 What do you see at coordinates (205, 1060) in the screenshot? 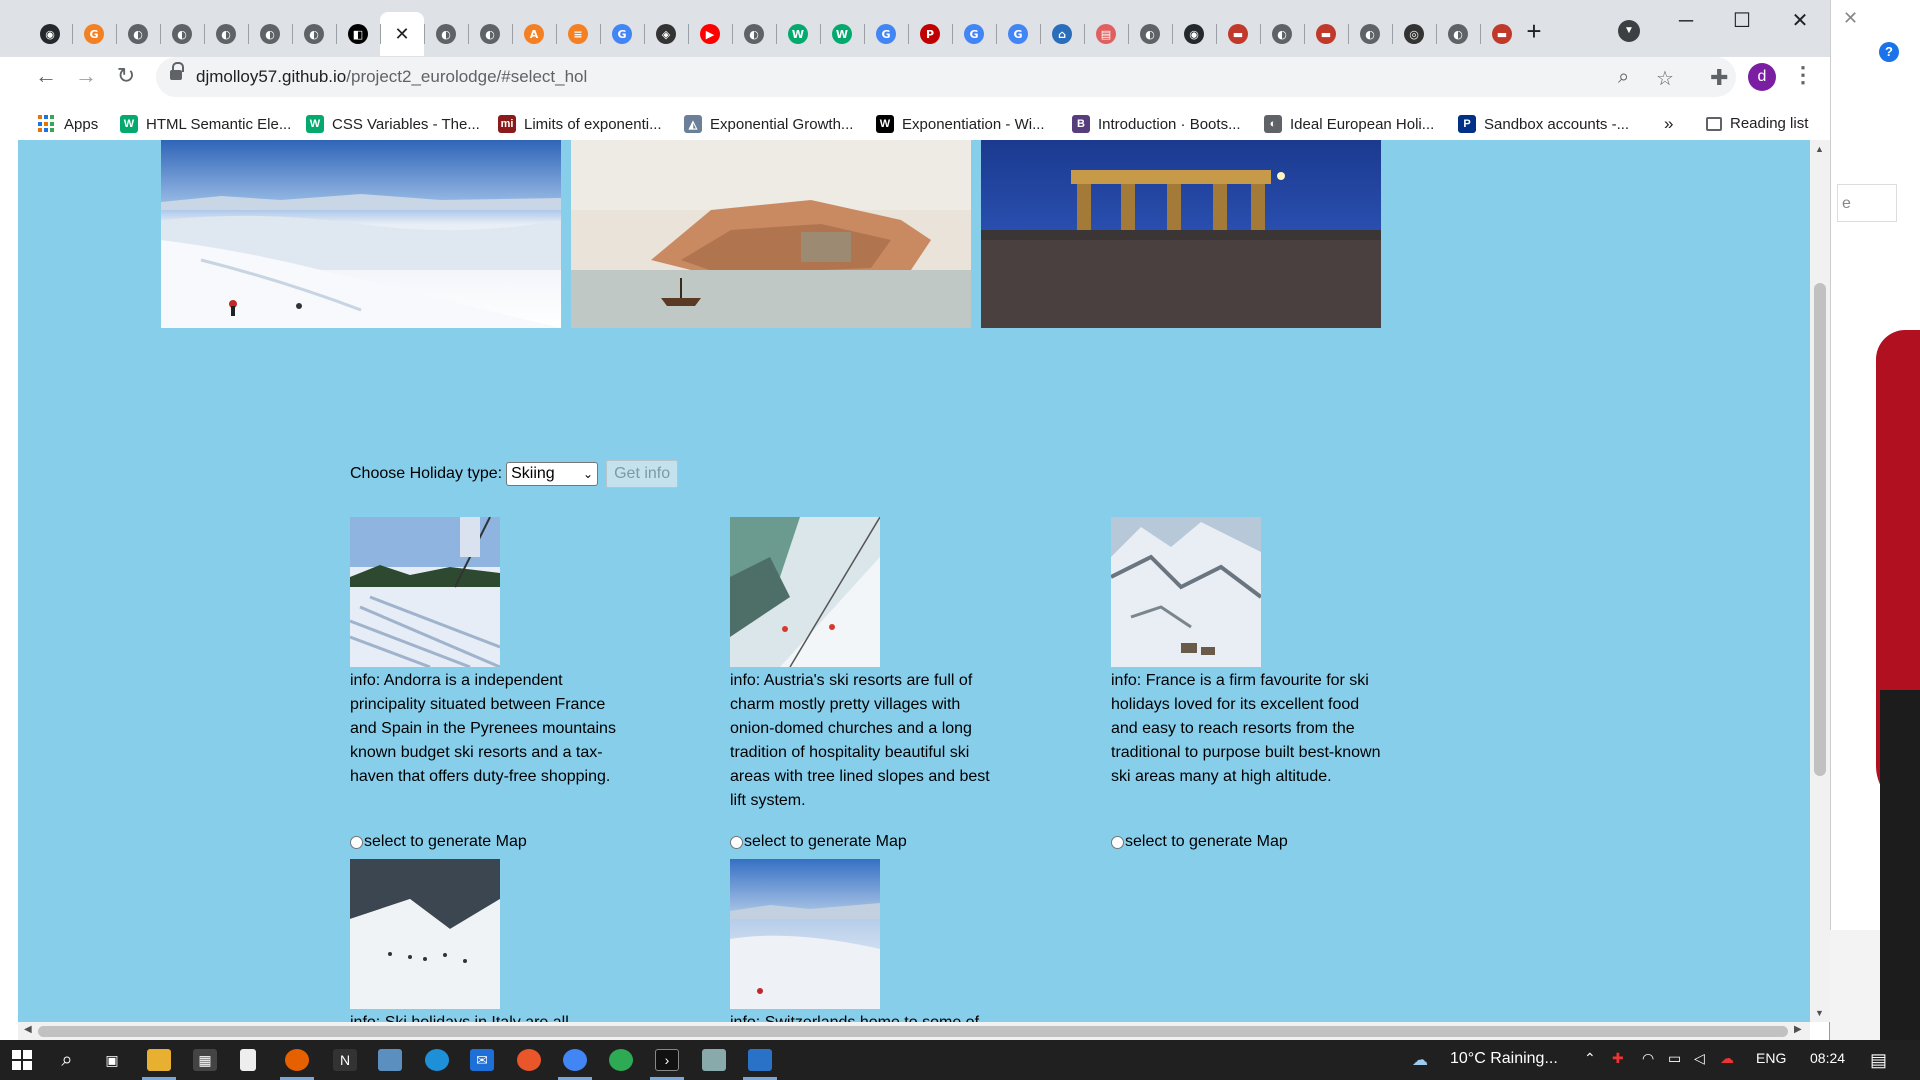
I see `store-icon: ▦` at bounding box center [205, 1060].